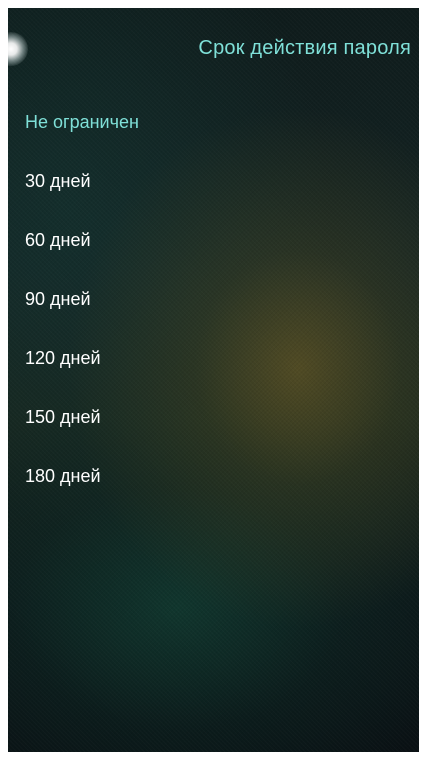 This screenshot has height=760, width=427. Describe the element at coordinates (18, 49) in the screenshot. I see `corner-light-icon` at that location.